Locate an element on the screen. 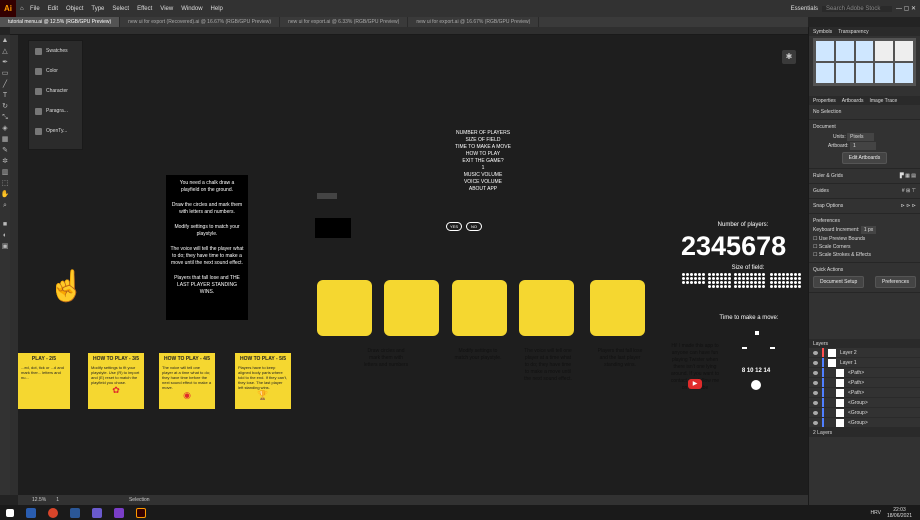  app-icon is located at coordinates (97, 512).